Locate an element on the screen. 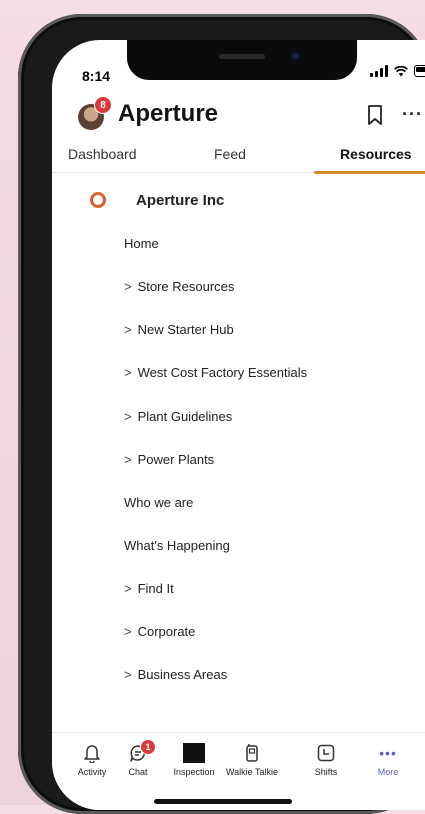 The width and height of the screenshot is (425, 814). nav-item-label: Corporate is located at coordinates (166, 631).